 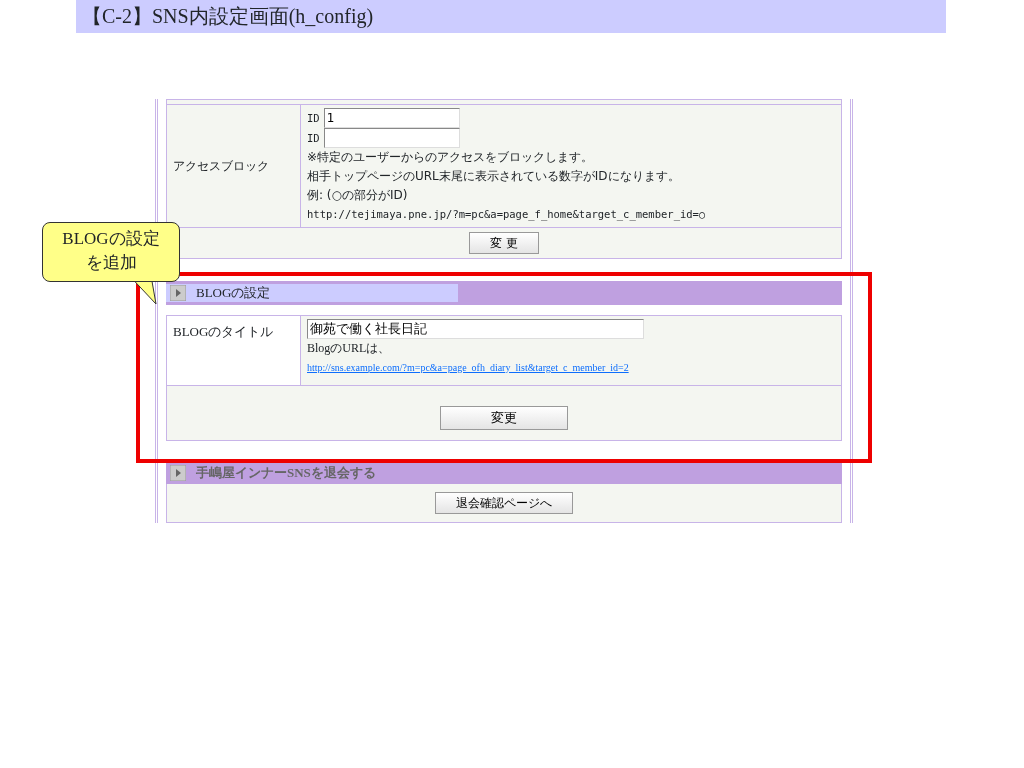 I want to click on note-text: ※特定のユーザーからのアクセスをブロックします。, so click(x=451, y=157).